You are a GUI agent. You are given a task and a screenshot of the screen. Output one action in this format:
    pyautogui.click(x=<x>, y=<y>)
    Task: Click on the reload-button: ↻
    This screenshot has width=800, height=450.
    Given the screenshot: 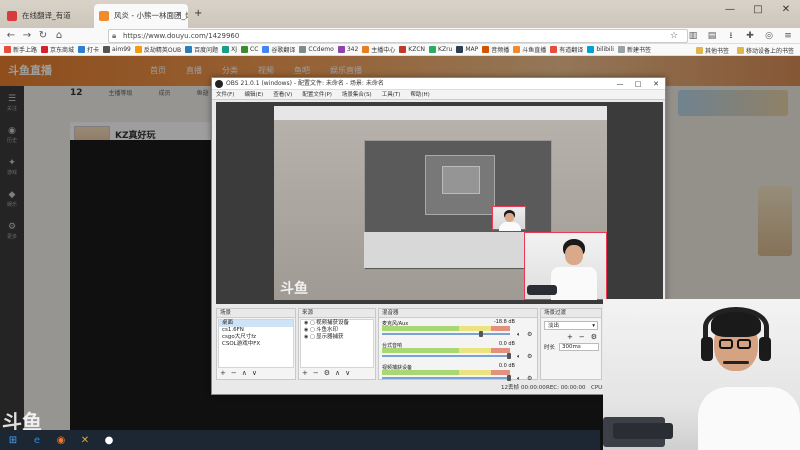 What is the action you would take?
    pyautogui.click(x=43, y=36)
    